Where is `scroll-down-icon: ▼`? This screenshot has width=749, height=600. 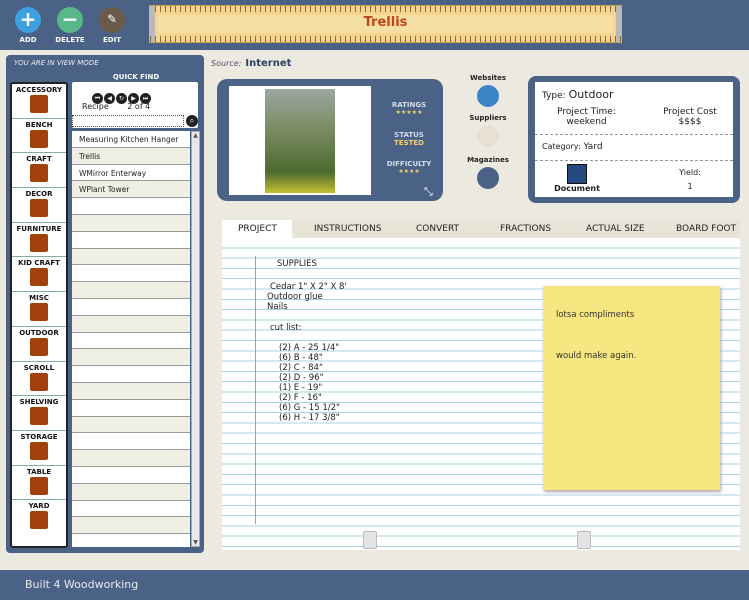 scroll-down-icon: ▼ is located at coordinates (195, 542).